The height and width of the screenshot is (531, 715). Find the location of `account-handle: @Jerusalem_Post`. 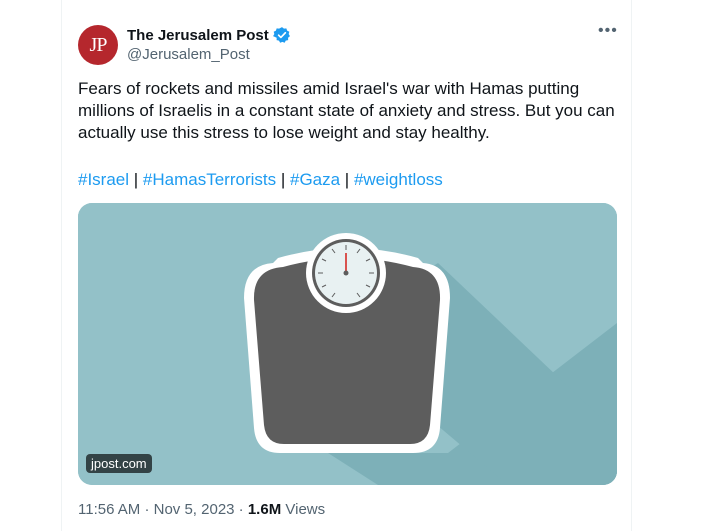

account-handle: @Jerusalem_Post is located at coordinates (188, 54).